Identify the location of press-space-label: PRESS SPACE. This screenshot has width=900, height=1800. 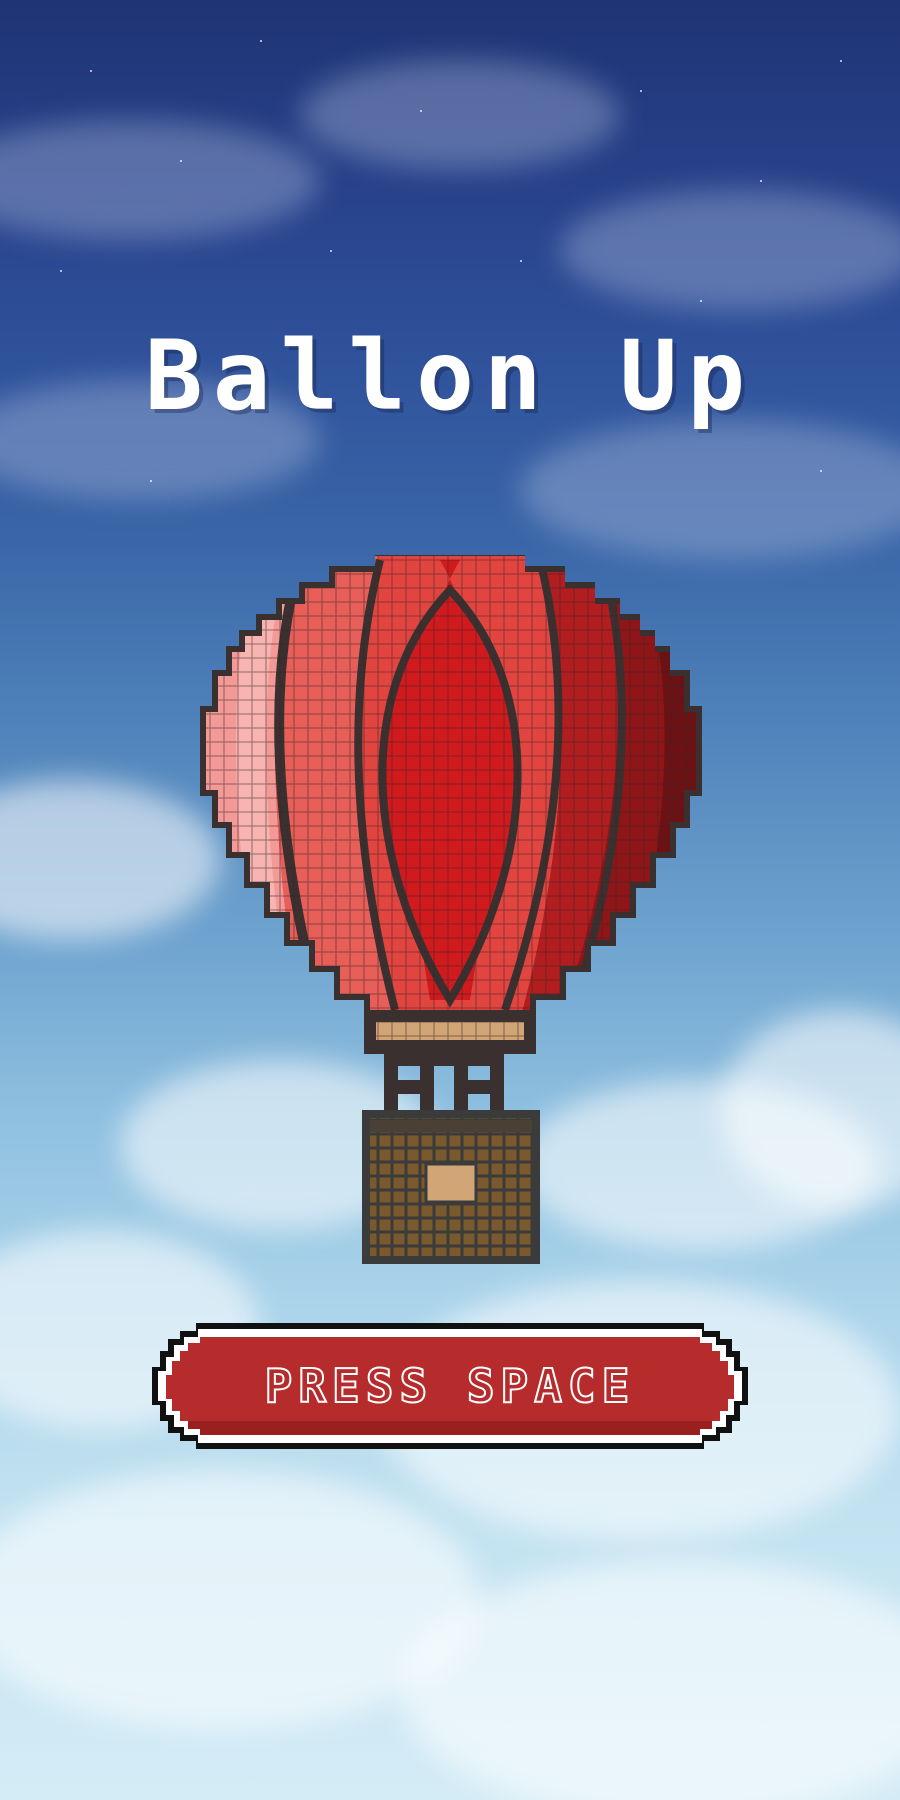
(450, 1386).